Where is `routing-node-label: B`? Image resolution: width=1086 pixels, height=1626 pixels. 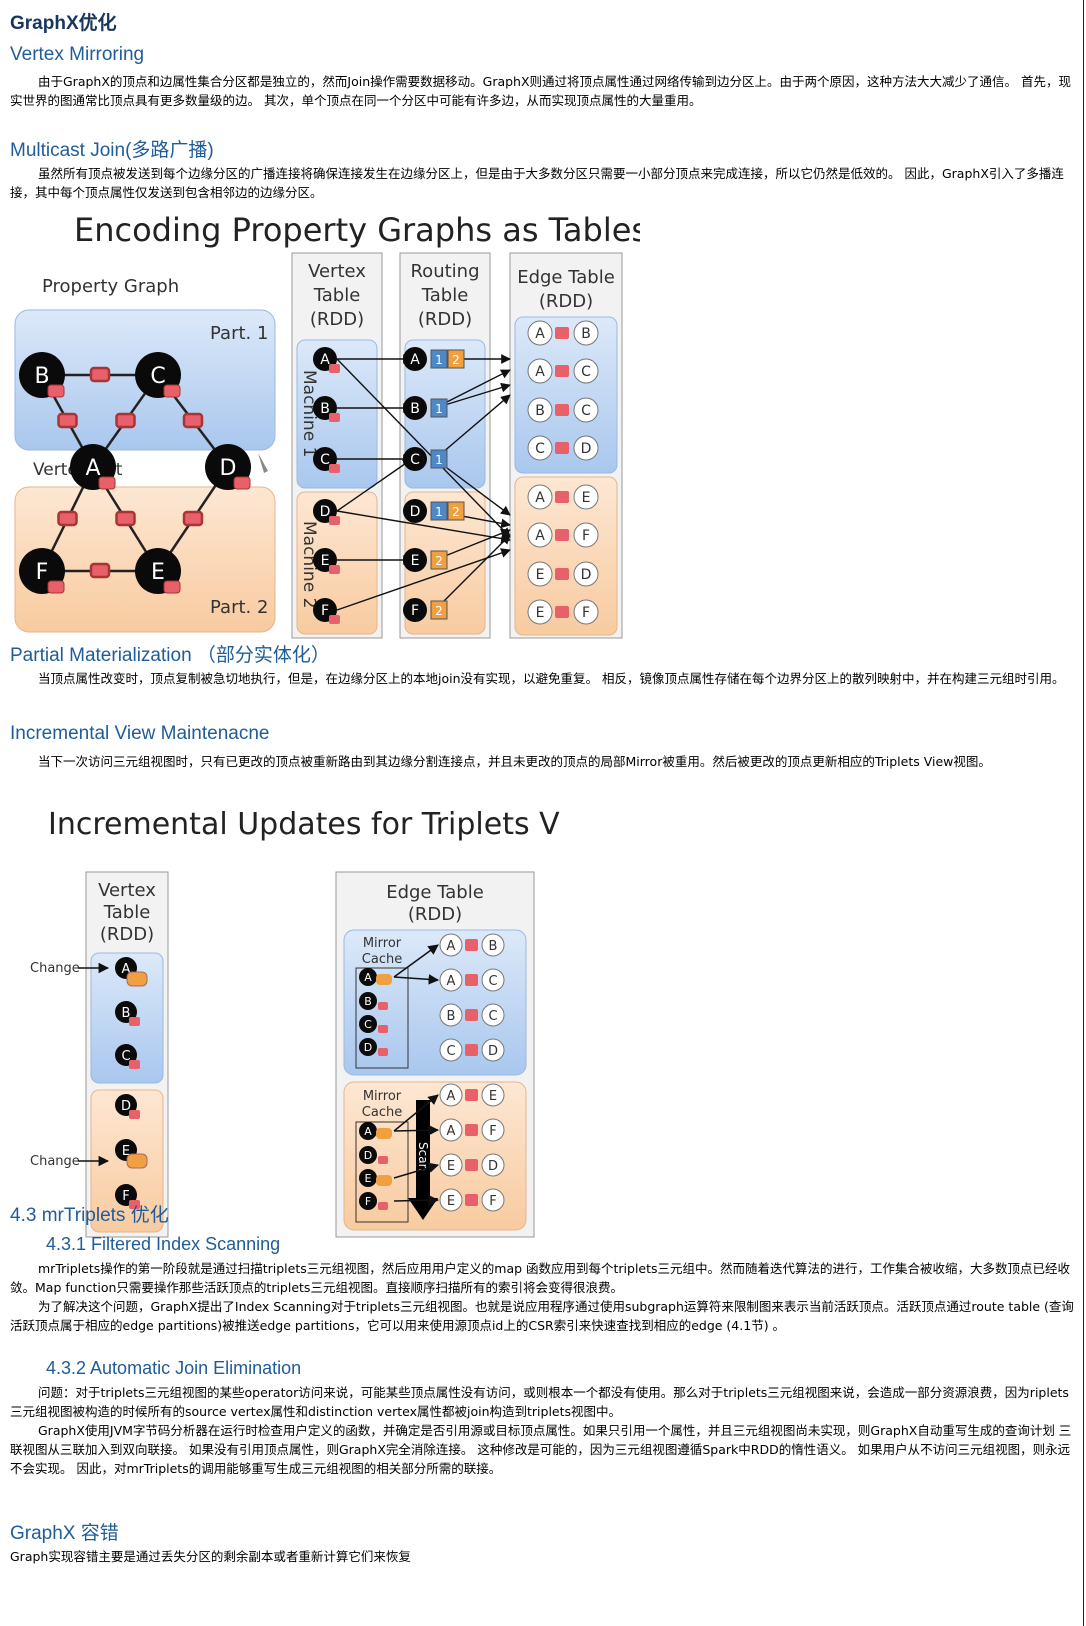 routing-node-label: B is located at coordinates (415, 409).